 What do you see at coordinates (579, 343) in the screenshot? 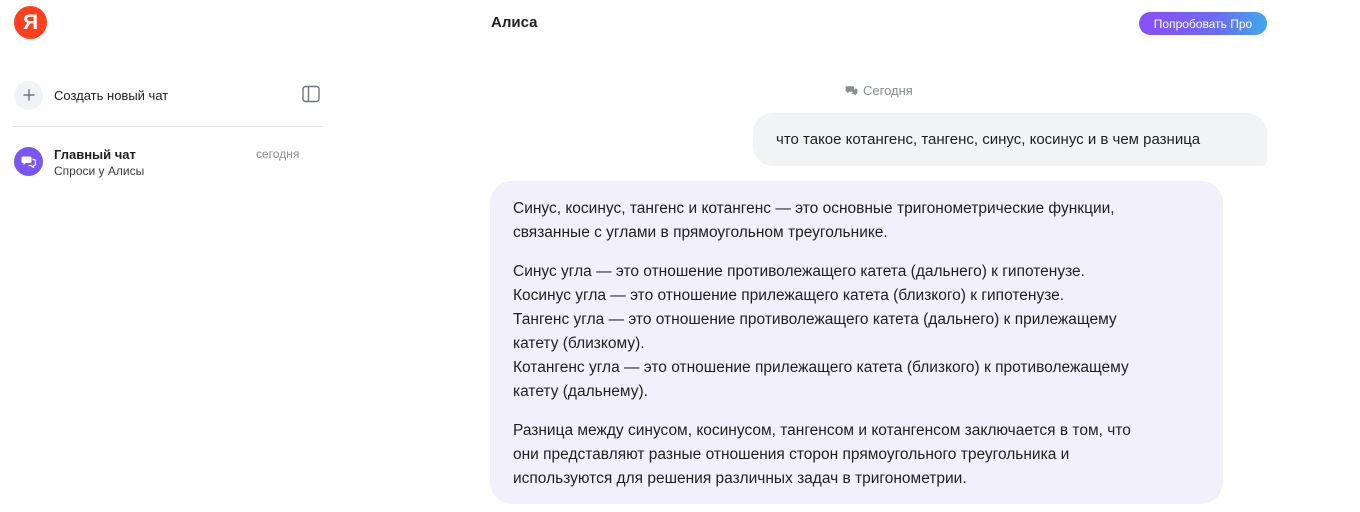
I see `assistant-line: катету (близкому).` at bounding box center [579, 343].